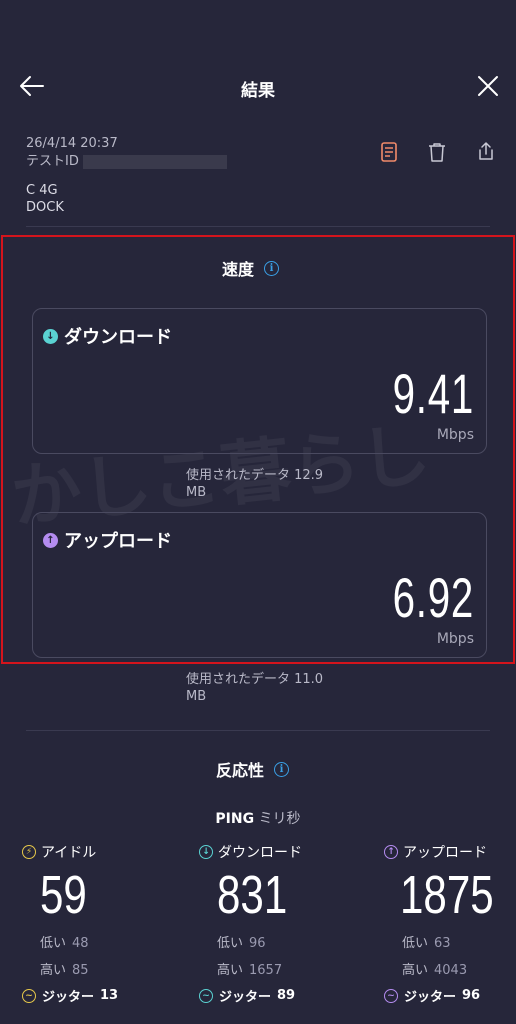  I want to click on close-icon, so click(488, 86).